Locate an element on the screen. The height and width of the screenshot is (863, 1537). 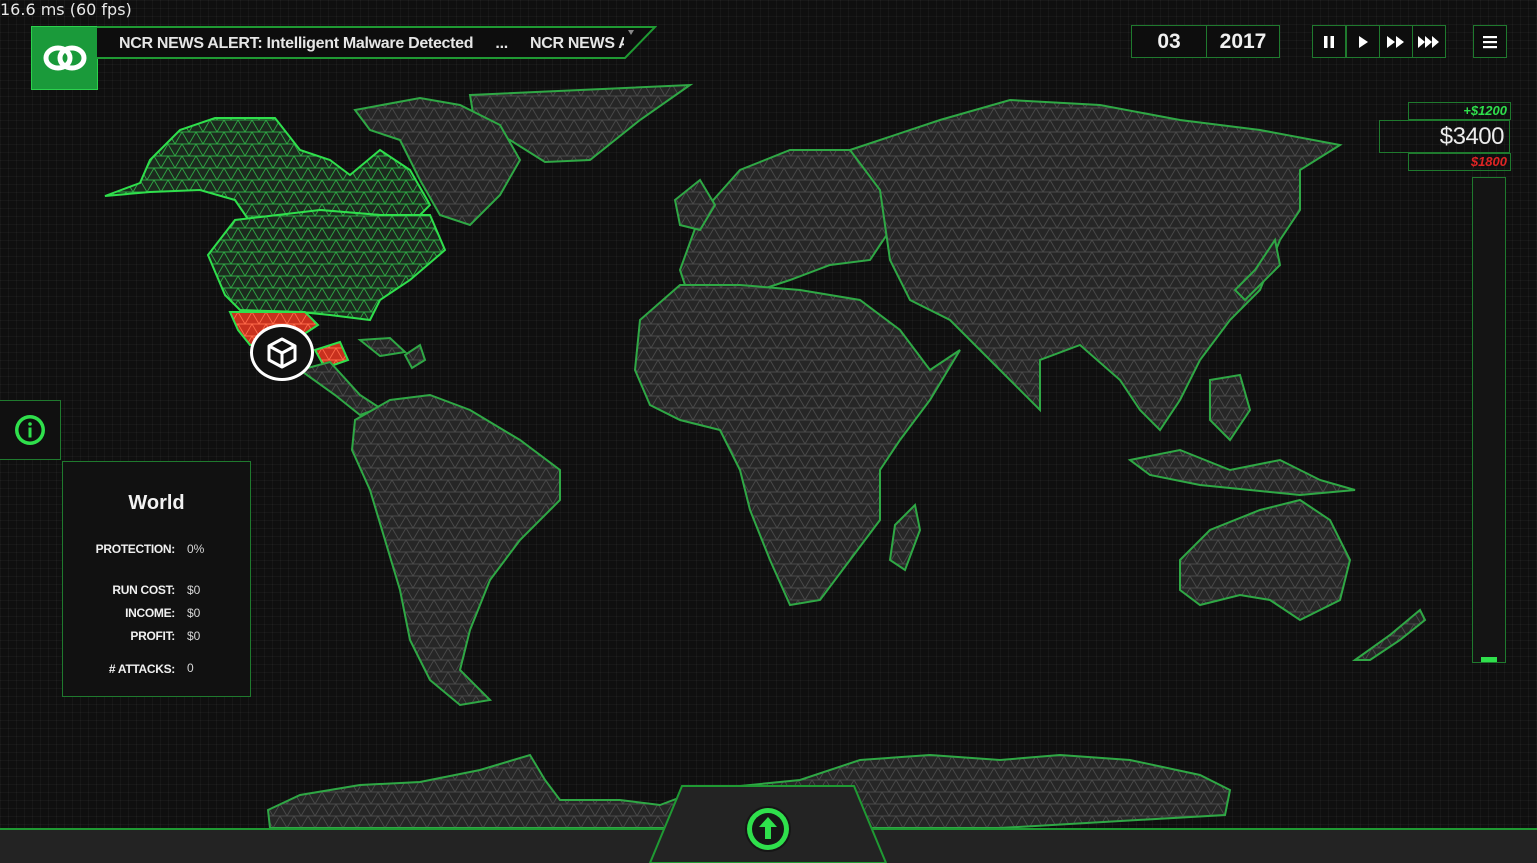
income-delta: +$1200 is located at coordinates (1459, 111).